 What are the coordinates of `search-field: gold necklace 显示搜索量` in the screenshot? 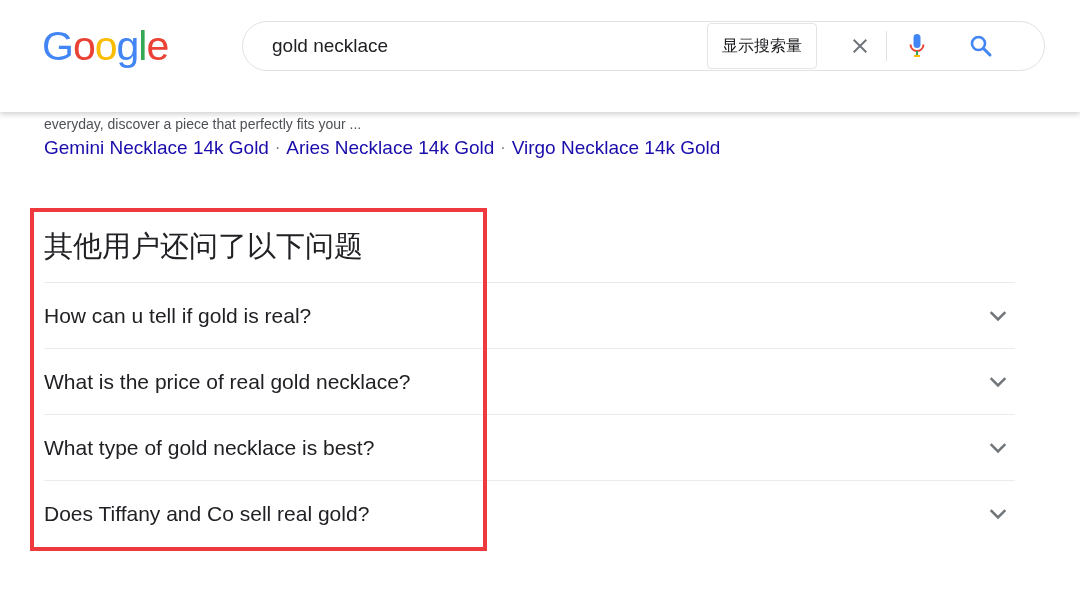 It's located at (643, 46).